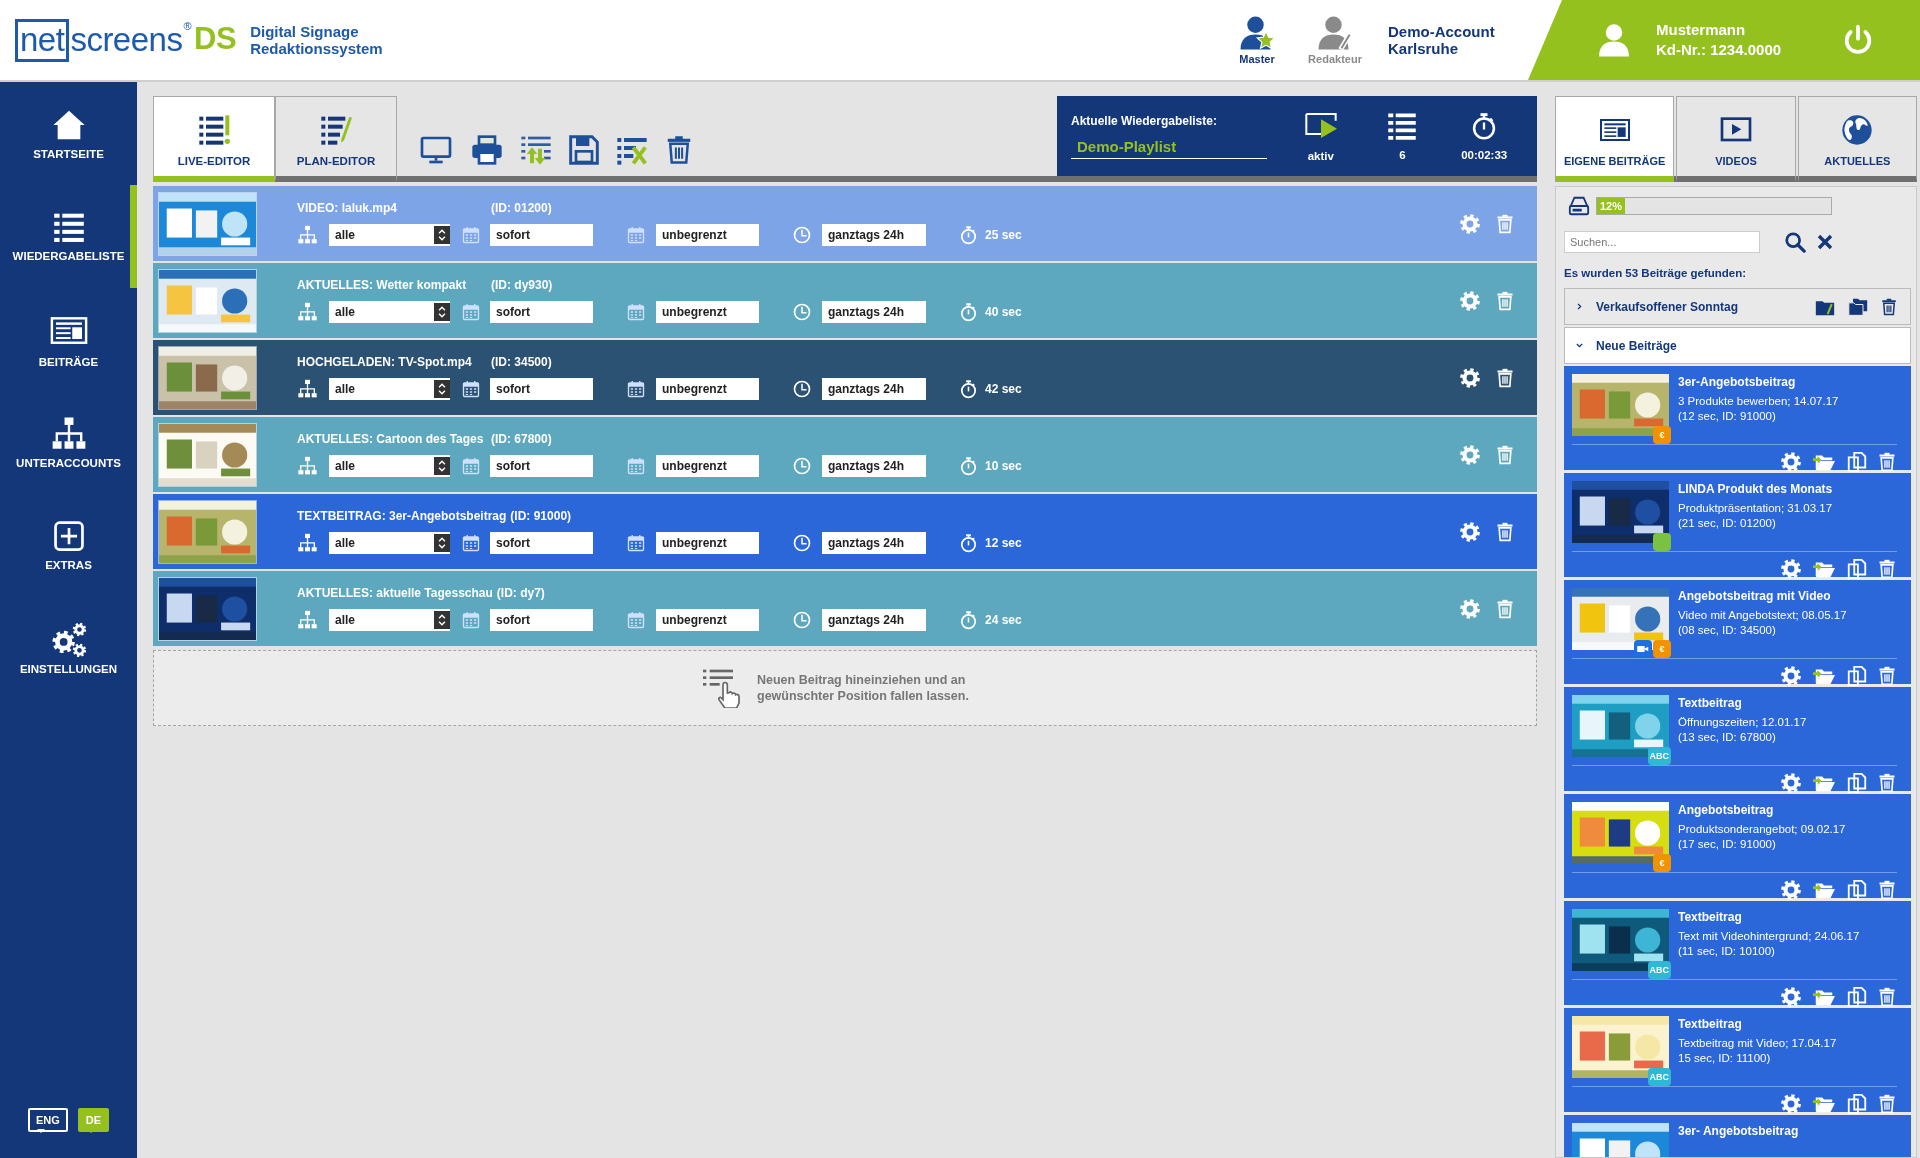  What do you see at coordinates (1758, 401) in the screenshot?
I see `item-description: 3 Produkte bewerben; 14.07.17` at bounding box center [1758, 401].